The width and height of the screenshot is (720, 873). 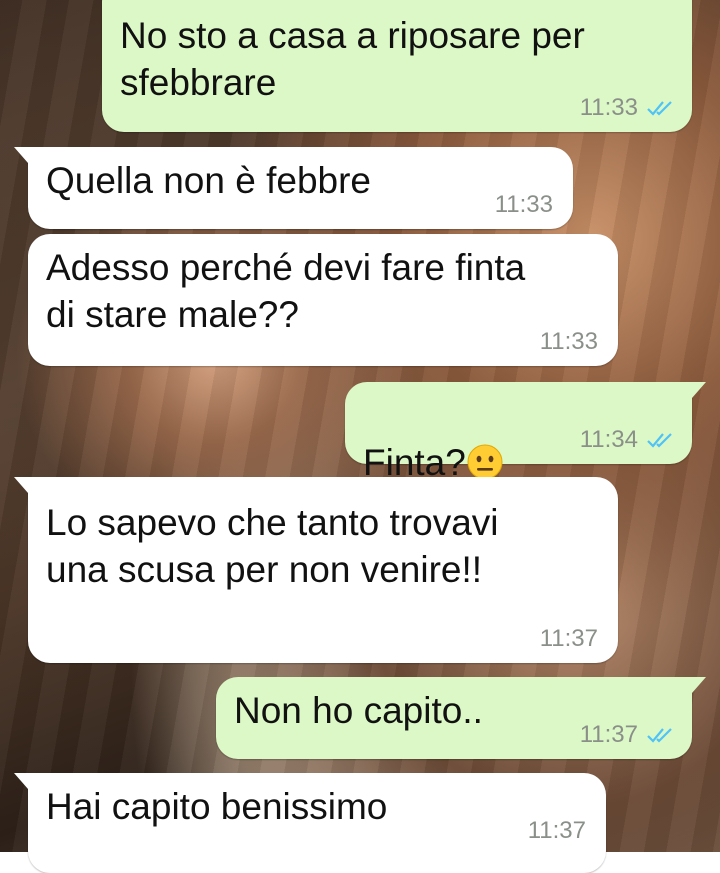 I want to click on message-time: 11:34, so click(x=608, y=439).